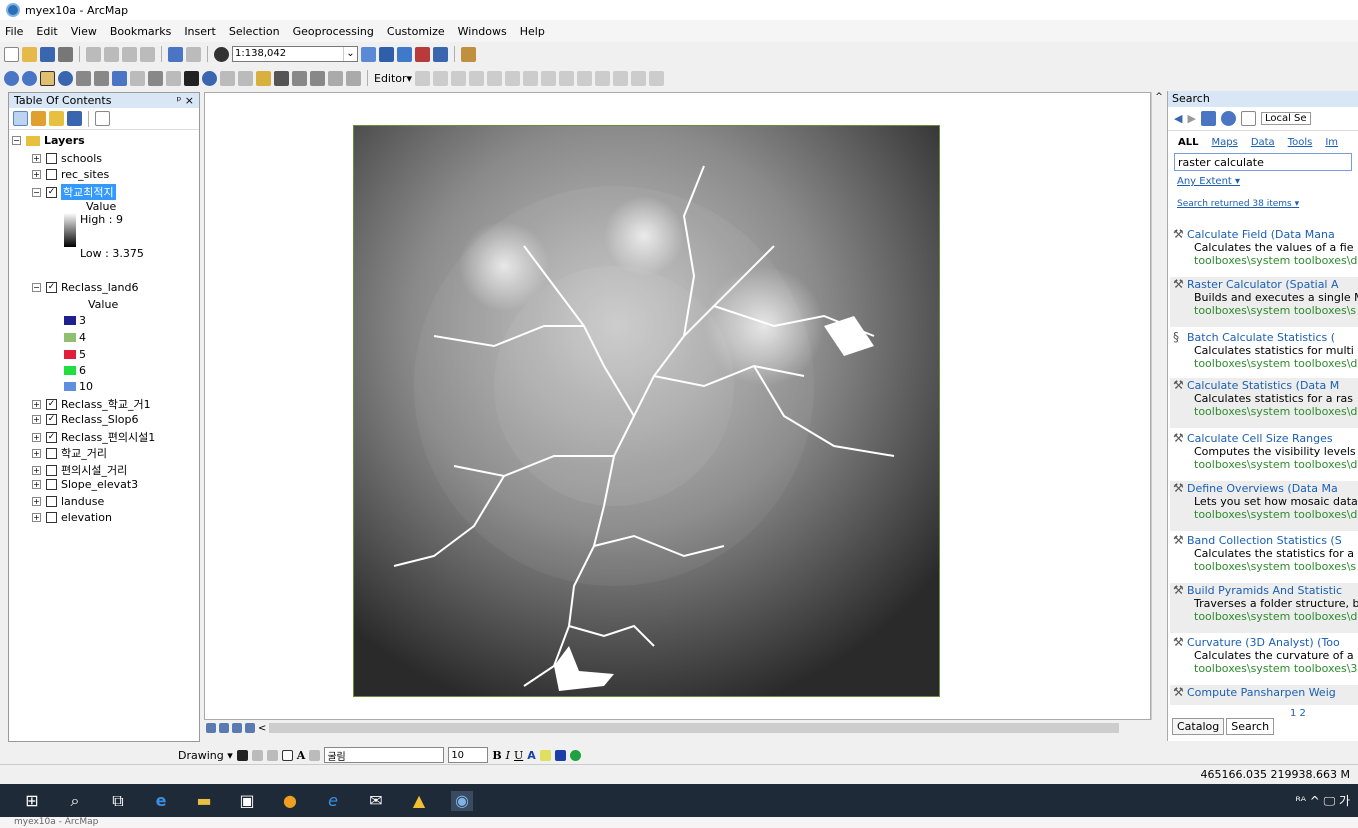  I want to click on redo-icon, so click(193, 54).